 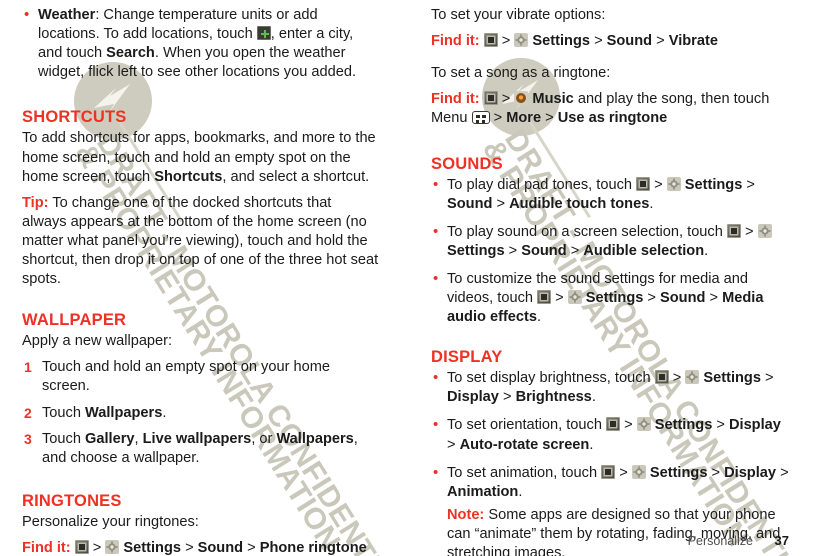 What do you see at coordinates (264, 438) in the screenshot?
I see `step-3-sep-b: , or` at bounding box center [264, 438].